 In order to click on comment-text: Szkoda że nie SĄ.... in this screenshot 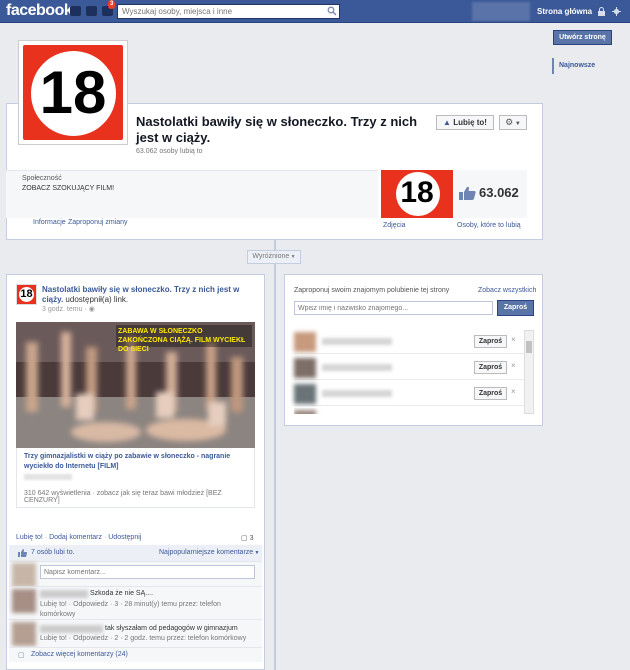, I will do `click(122, 593)`.